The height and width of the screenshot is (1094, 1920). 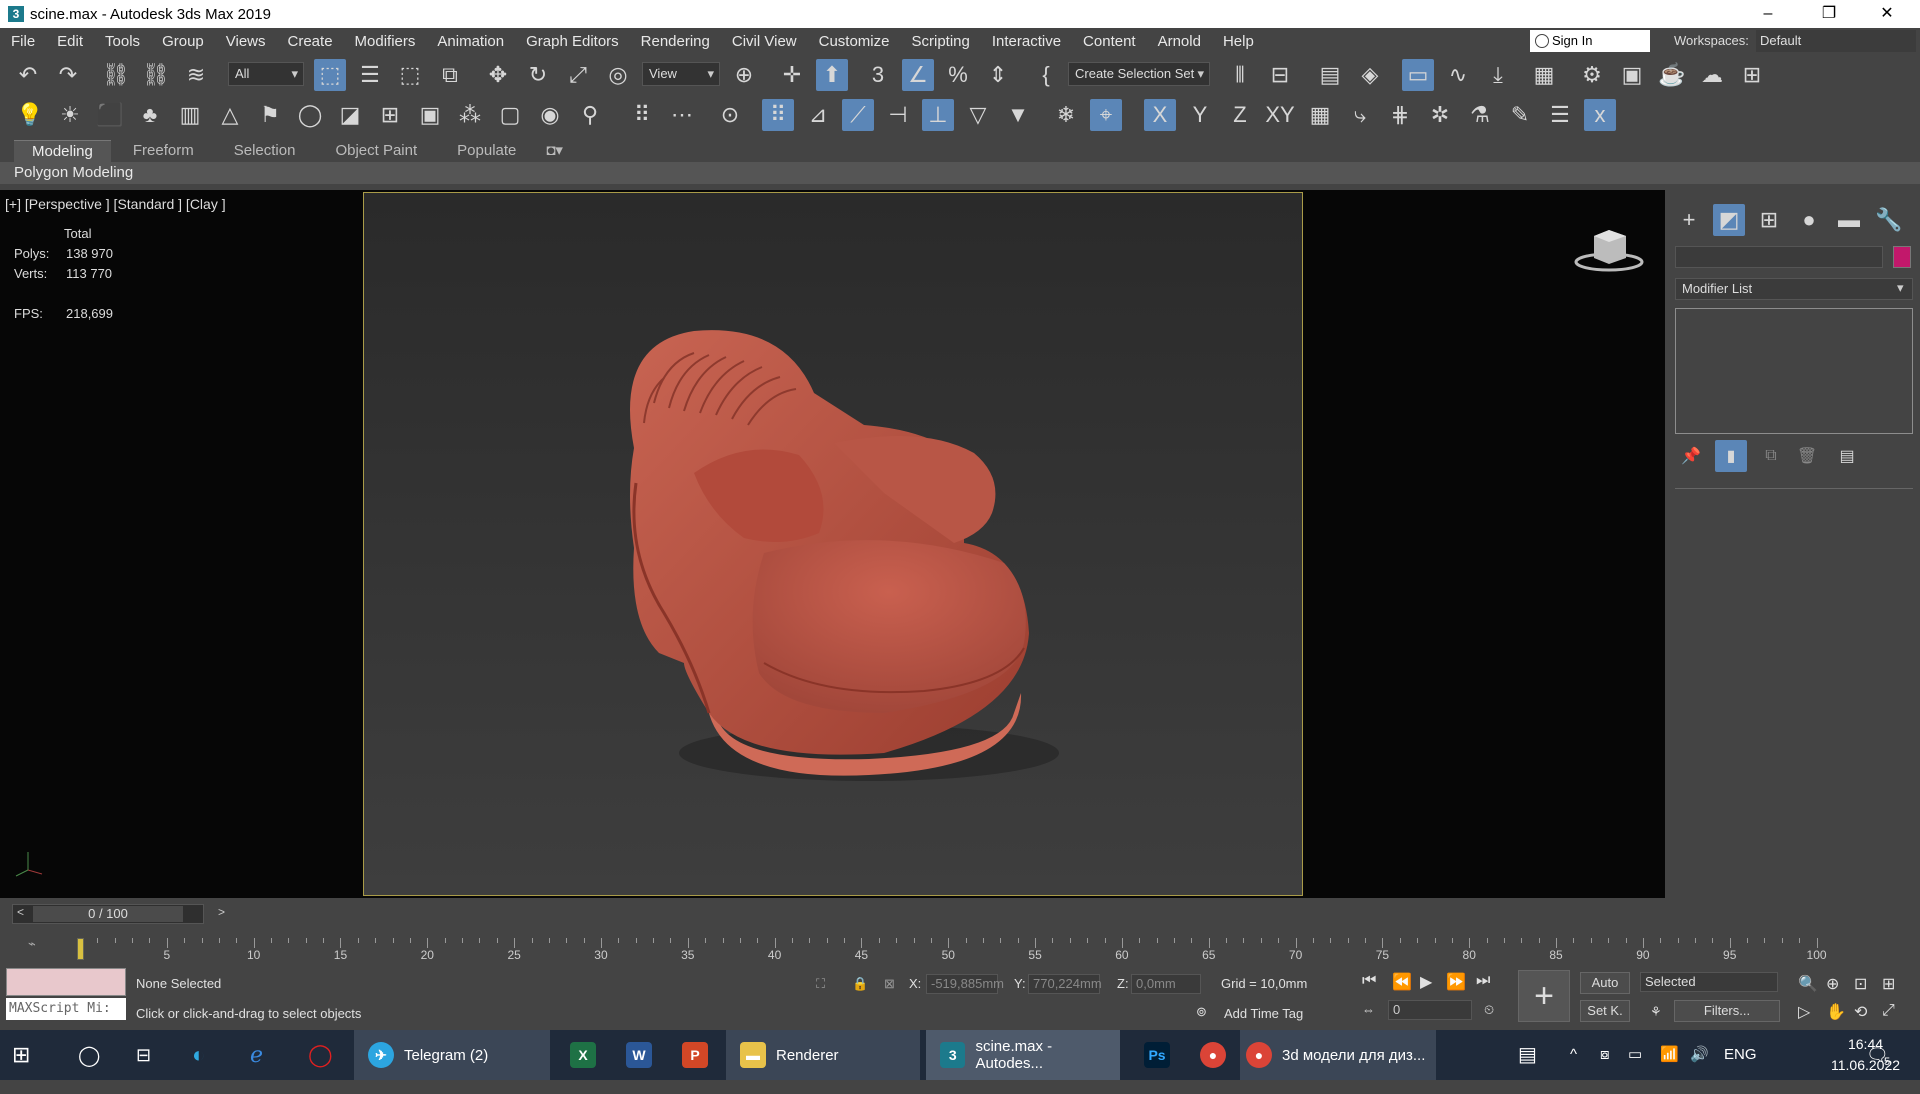 I want to click on time-slider-thumb: 0 / 100, so click(x=108, y=914).